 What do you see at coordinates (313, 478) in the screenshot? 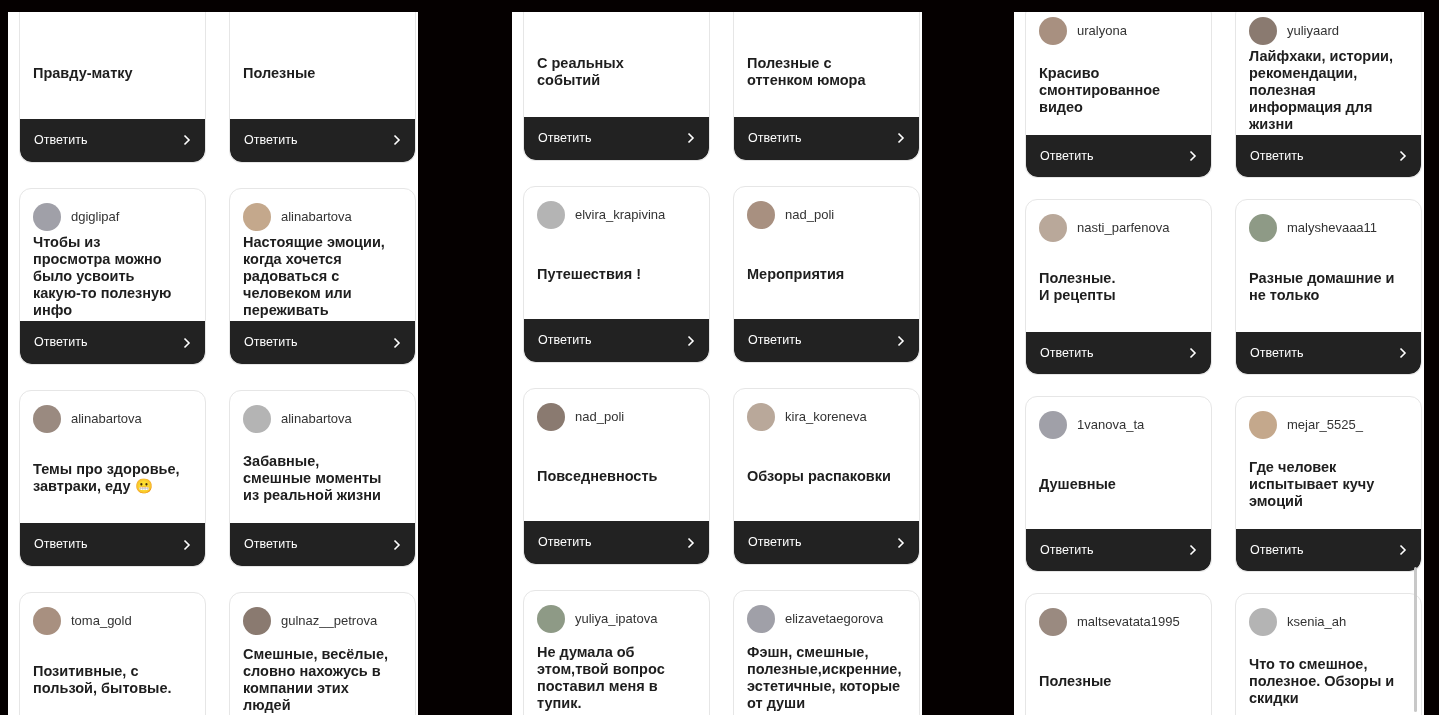
I see `answer-text: Забавные, смешные моменты из реальной жизни` at bounding box center [313, 478].